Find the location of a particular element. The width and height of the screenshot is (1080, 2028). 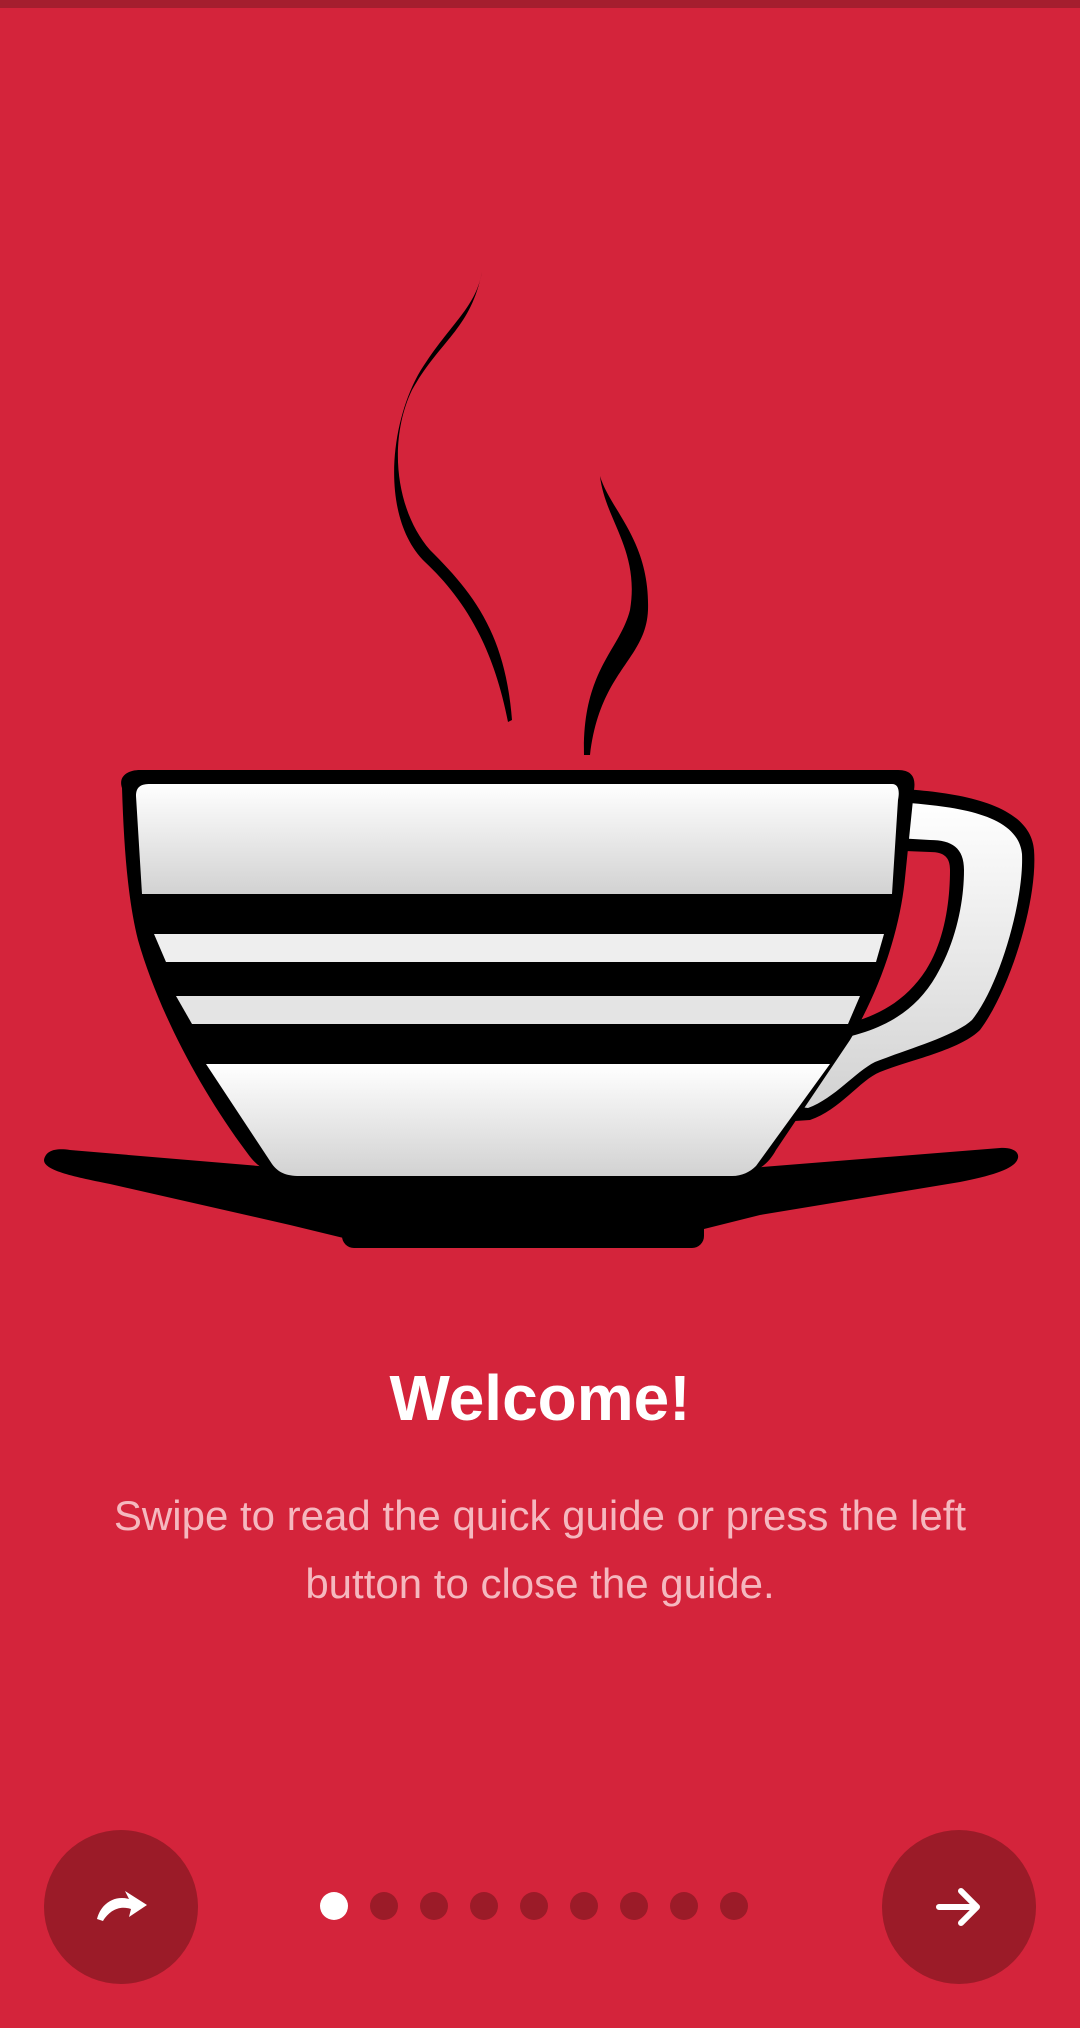

status-bar-strip is located at coordinates (540, 4).